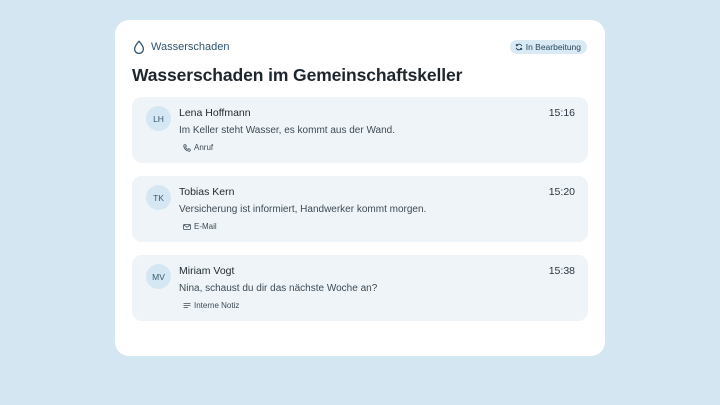 This screenshot has width=720, height=405. What do you see at coordinates (204, 147) in the screenshot?
I see `entry-channel-label: Anruf` at bounding box center [204, 147].